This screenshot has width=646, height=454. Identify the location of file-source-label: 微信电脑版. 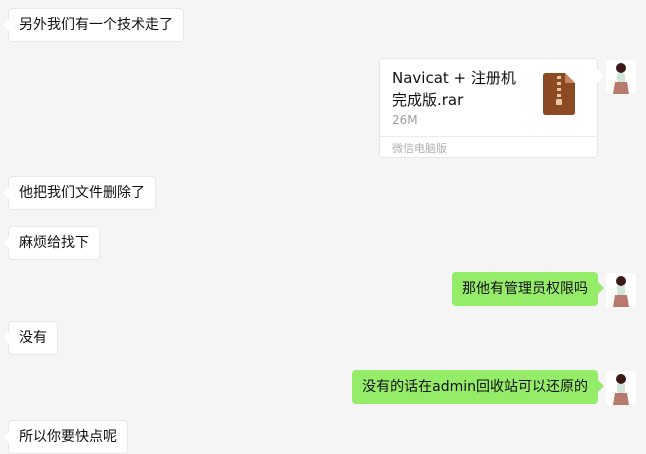
(419, 148).